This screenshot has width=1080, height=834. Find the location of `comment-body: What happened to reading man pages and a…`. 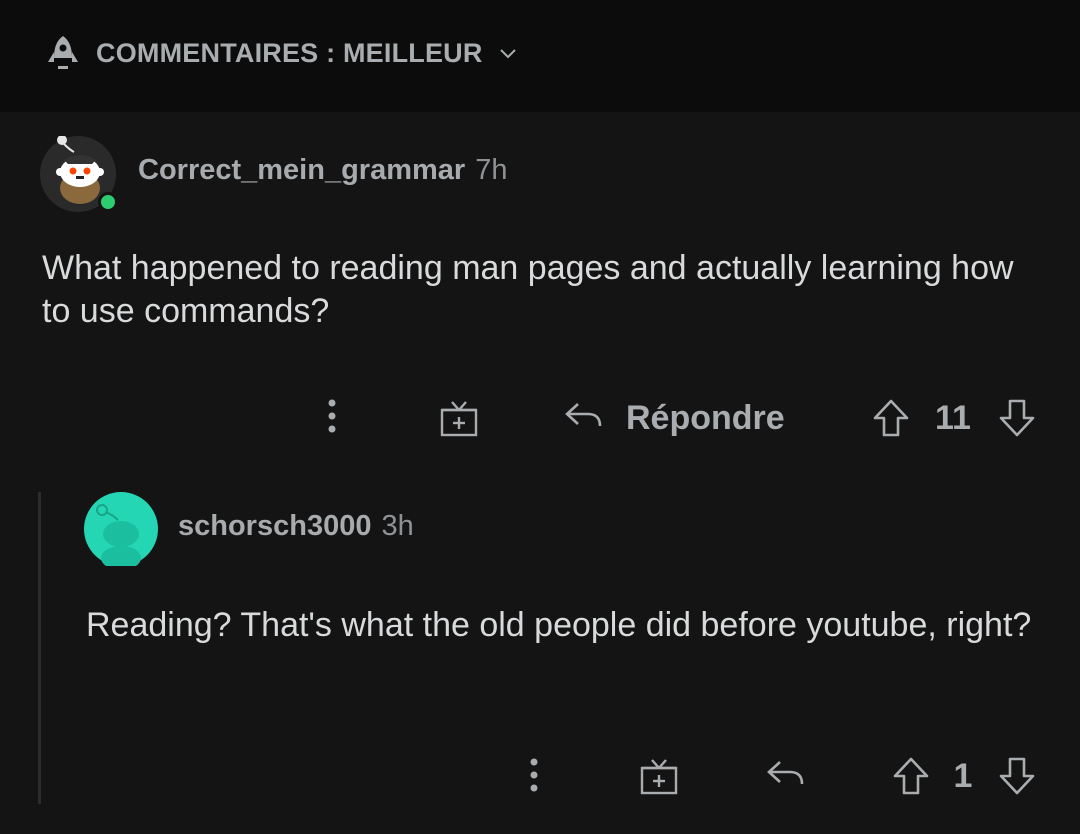

comment-body: What happened to reading man pages and a… is located at coordinates (528, 289).